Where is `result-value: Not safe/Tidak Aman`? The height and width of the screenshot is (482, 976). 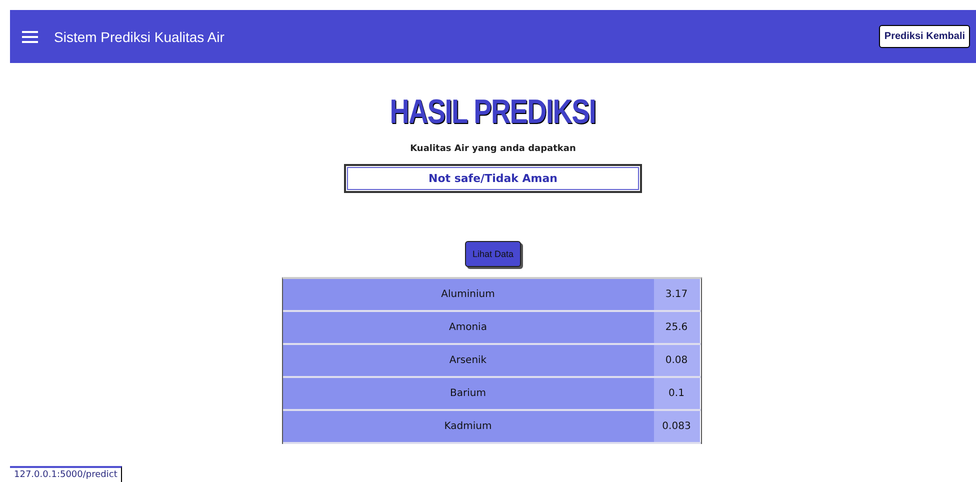 result-value: Not safe/Tidak Aman is located at coordinates (493, 178).